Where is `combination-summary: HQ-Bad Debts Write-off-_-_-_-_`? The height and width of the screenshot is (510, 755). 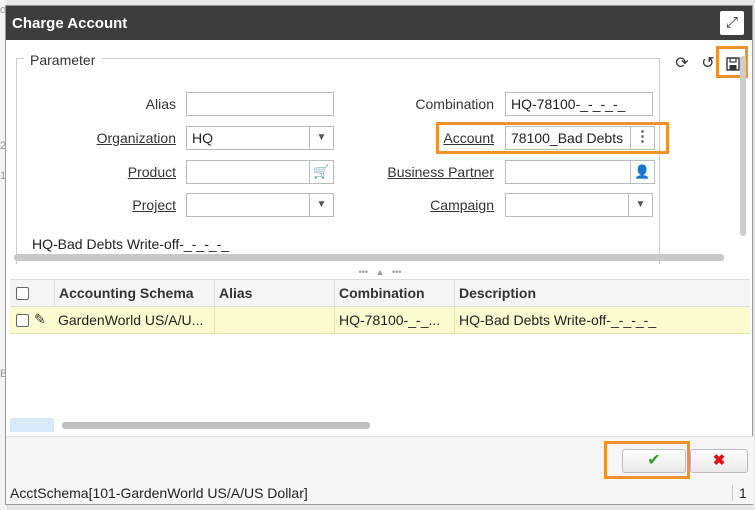 combination-summary: HQ-Bad Debts Write-off-_-_-_-_ is located at coordinates (131, 244).